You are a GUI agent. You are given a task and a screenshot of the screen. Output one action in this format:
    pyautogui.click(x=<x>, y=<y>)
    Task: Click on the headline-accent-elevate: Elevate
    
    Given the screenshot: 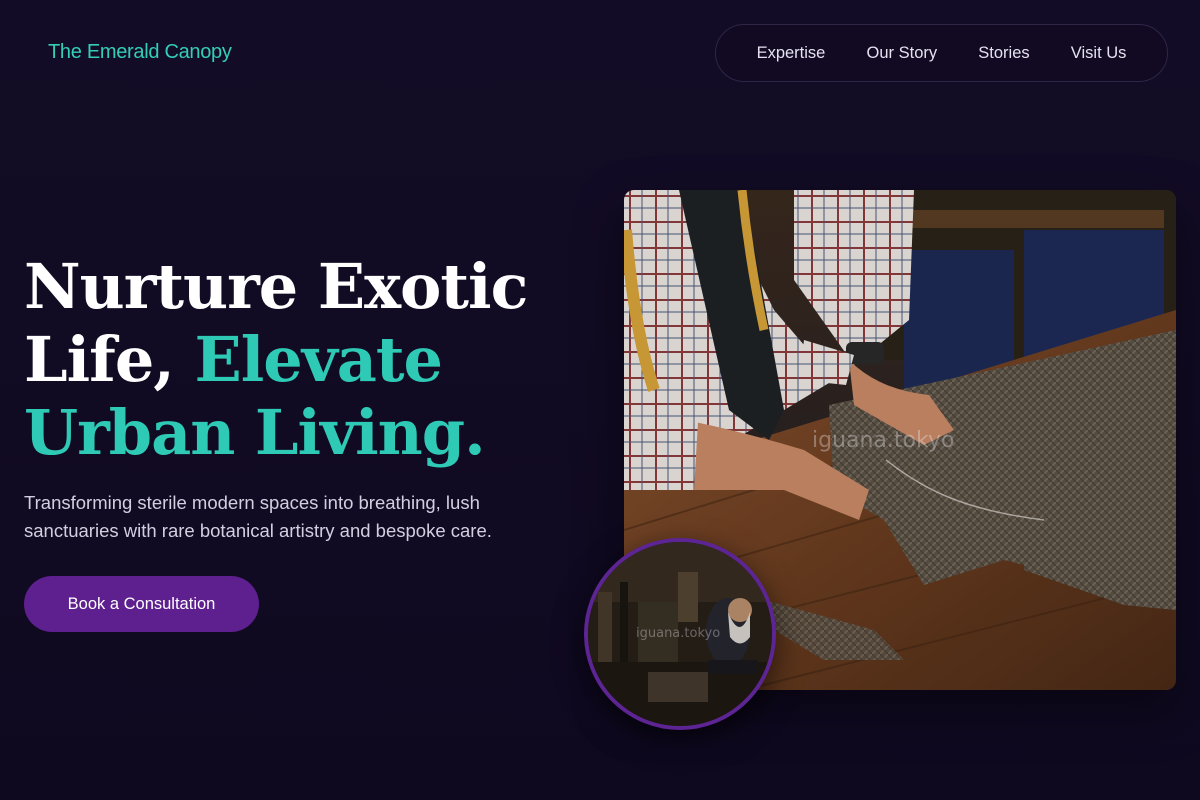 What is the action you would take?
    pyautogui.click(x=318, y=359)
    